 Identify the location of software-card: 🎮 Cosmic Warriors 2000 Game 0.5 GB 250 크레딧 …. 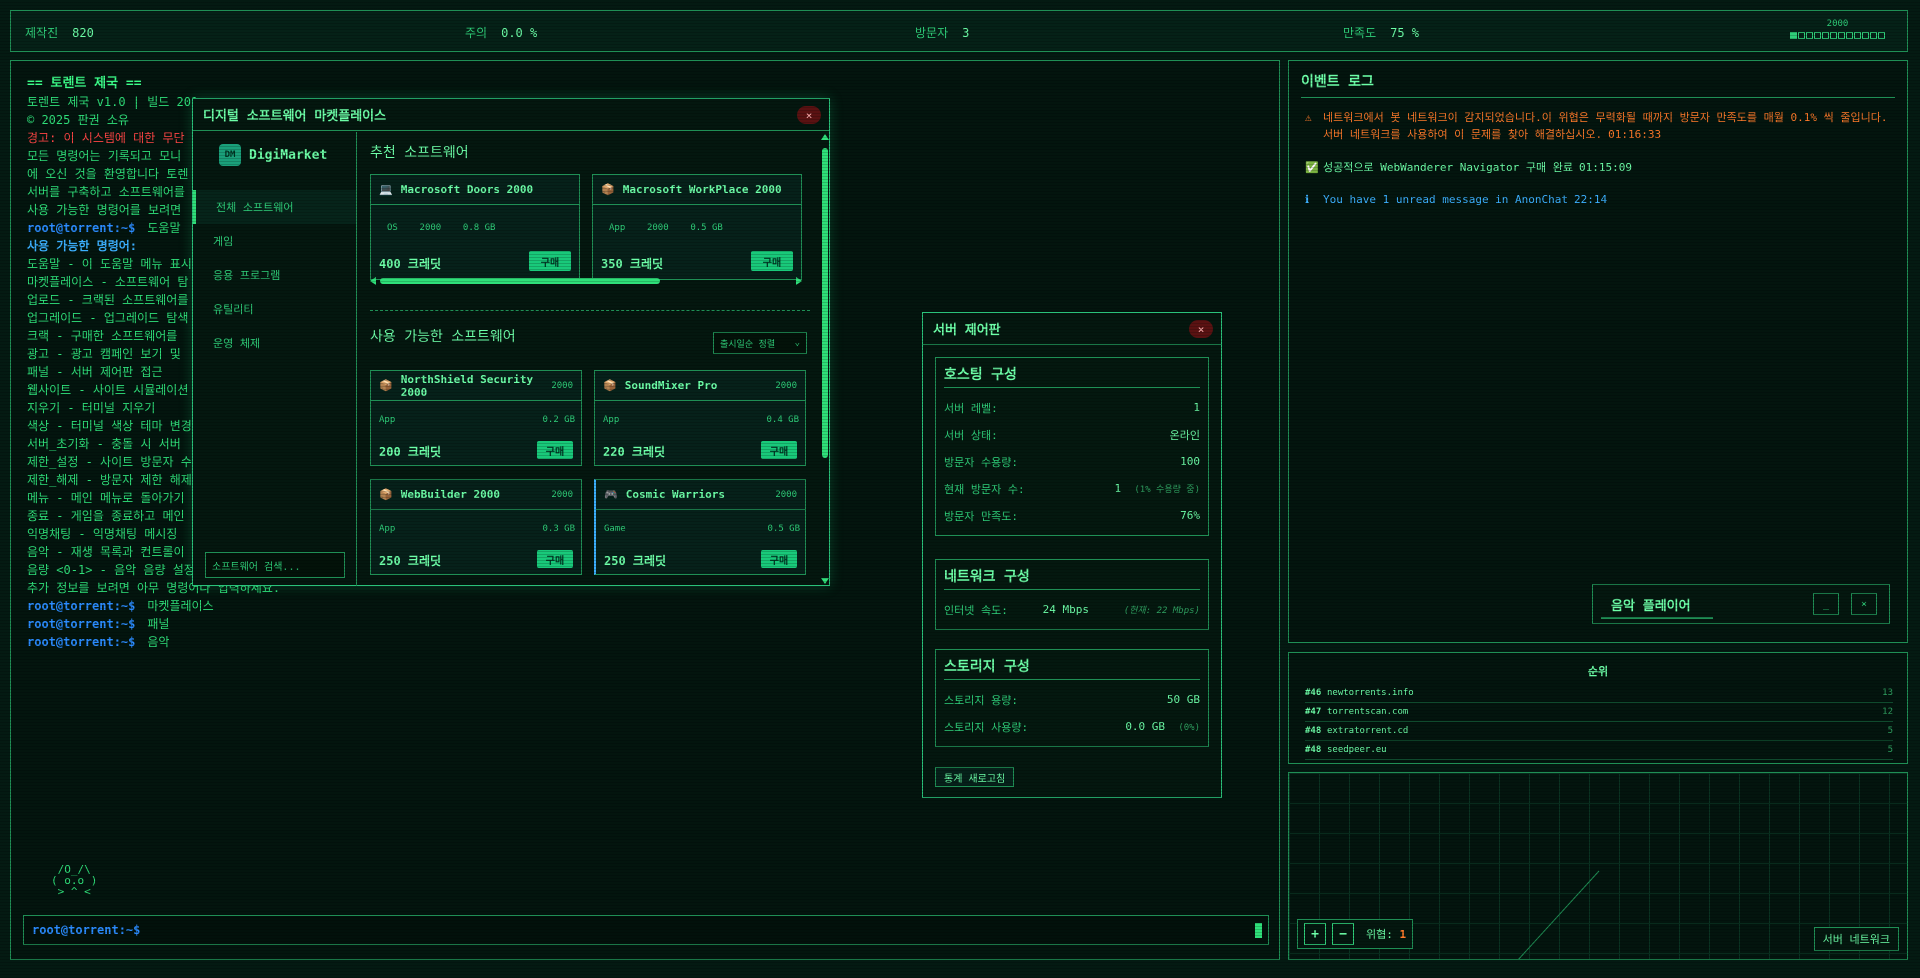
(700, 527).